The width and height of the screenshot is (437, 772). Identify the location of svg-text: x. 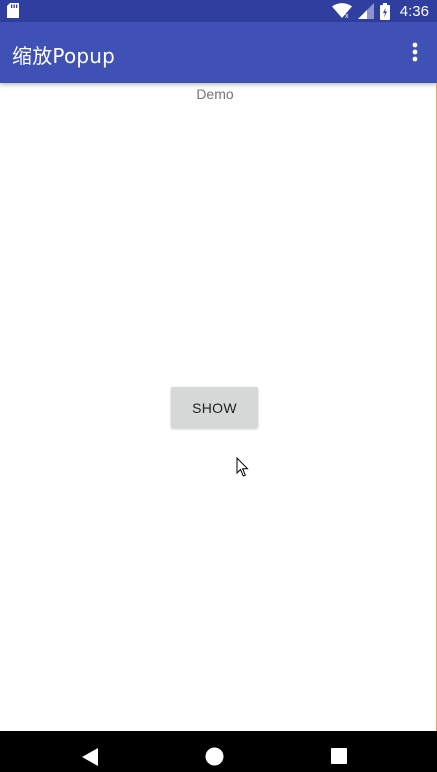
(347, 16).